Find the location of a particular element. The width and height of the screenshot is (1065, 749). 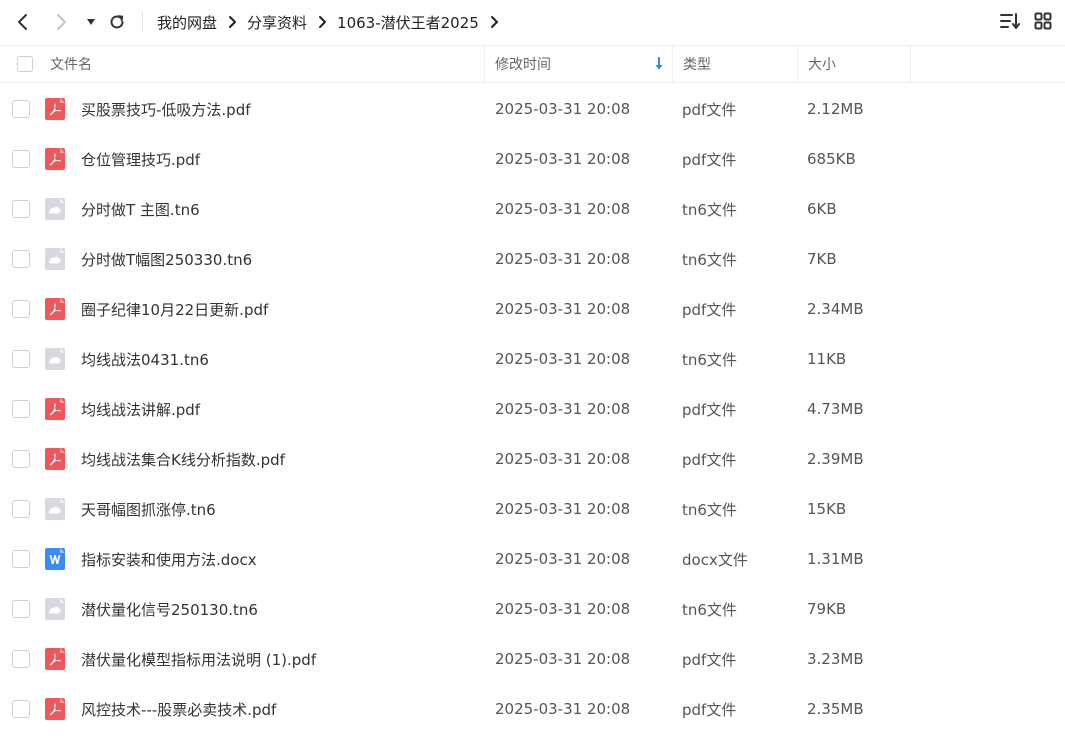

file-name: 圈子纪律10月22日更新.pdf is located at coordinates (174, 309).